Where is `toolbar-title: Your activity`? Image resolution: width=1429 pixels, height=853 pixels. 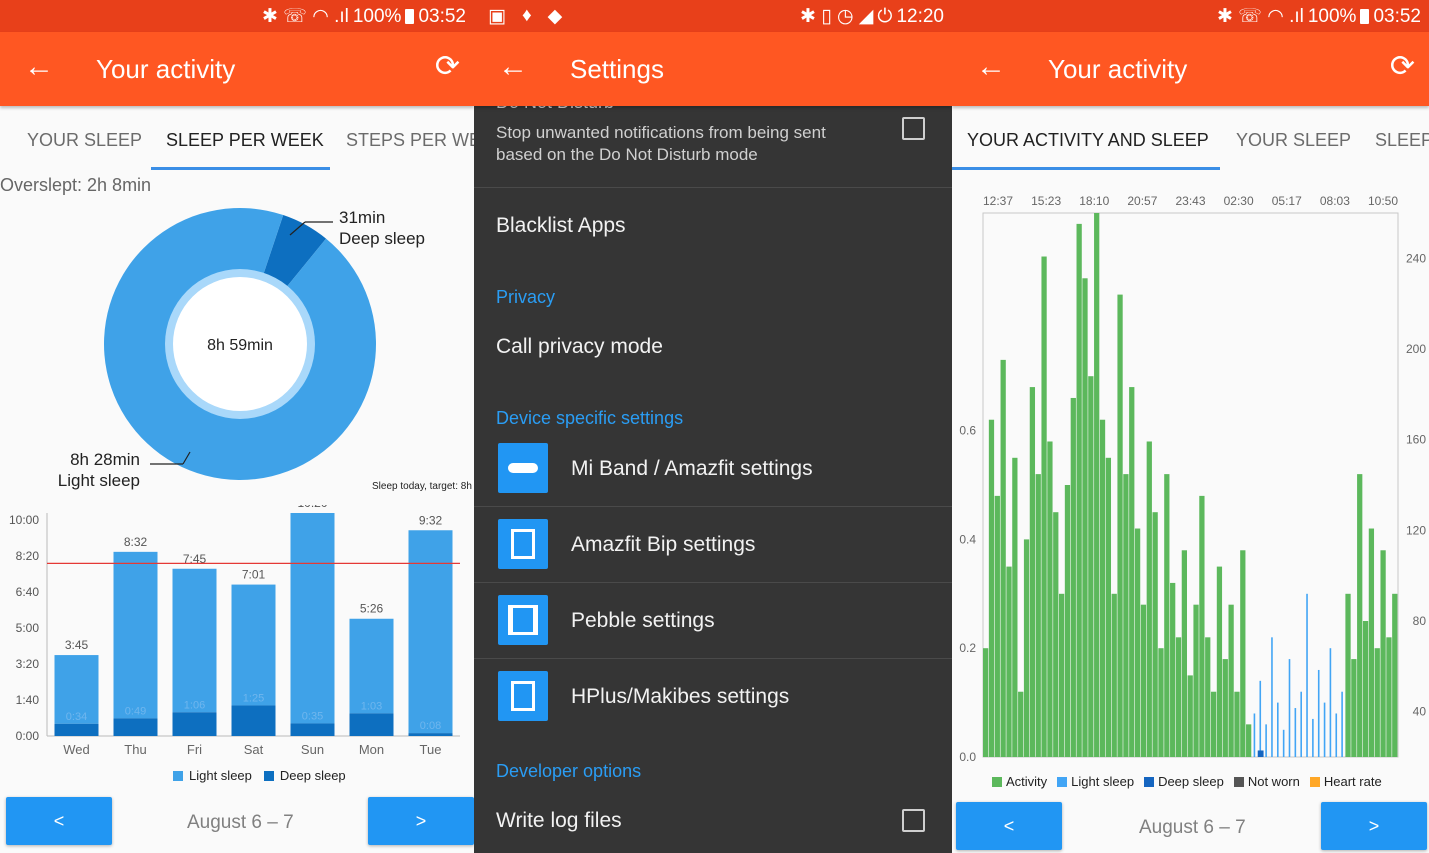 toolbar-title: Your activity is located at coordinates (1118, 69).